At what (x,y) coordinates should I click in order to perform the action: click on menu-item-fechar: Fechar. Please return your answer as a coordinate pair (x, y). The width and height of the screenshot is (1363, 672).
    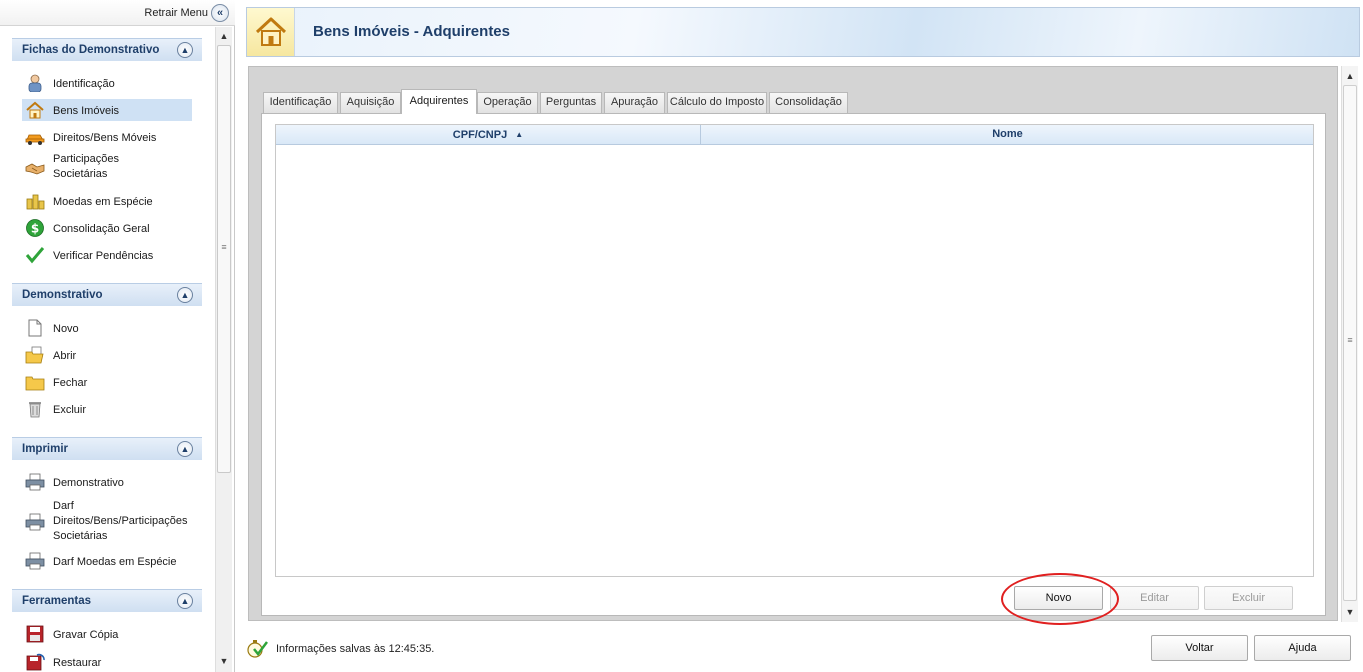
    Looking at the image, I should click on (107, 382).